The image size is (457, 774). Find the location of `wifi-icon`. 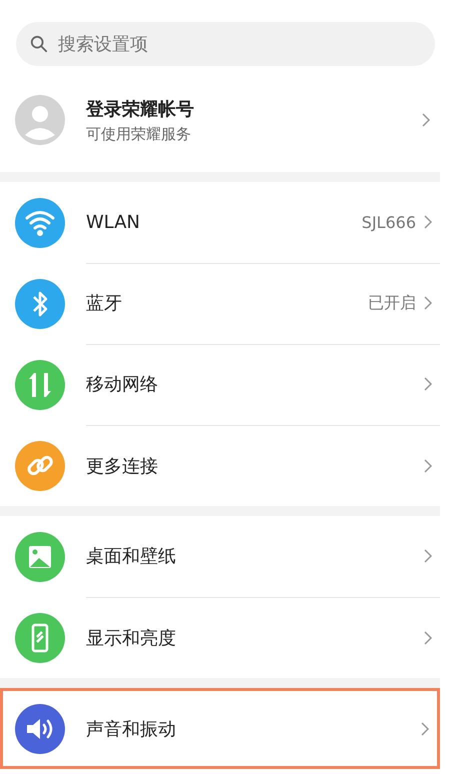

wifi-icon is located at coordinates (40, 223).